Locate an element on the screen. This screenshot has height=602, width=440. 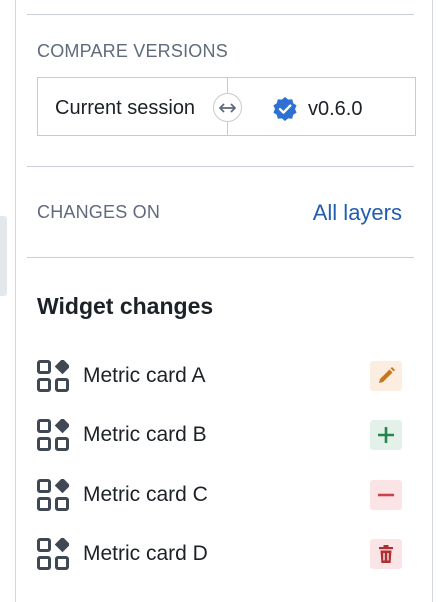
current-session-label: Current session is located at coordinates (125, 108).